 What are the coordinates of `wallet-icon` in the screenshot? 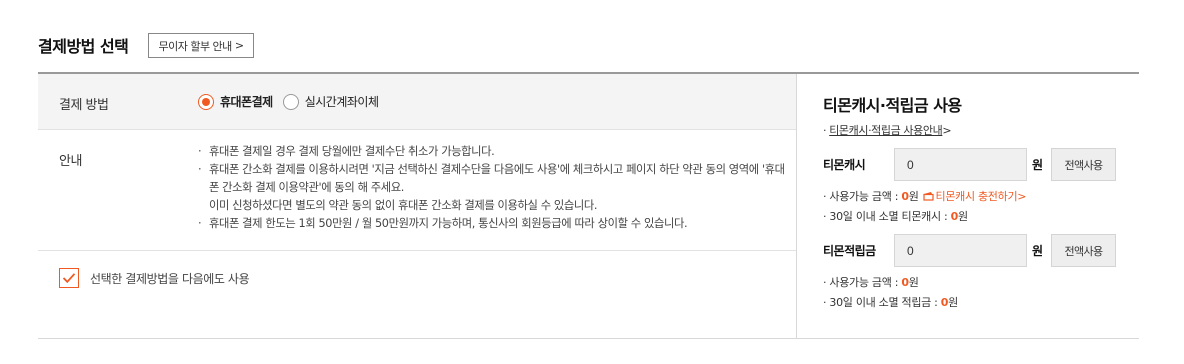 It's located at (928, 196).